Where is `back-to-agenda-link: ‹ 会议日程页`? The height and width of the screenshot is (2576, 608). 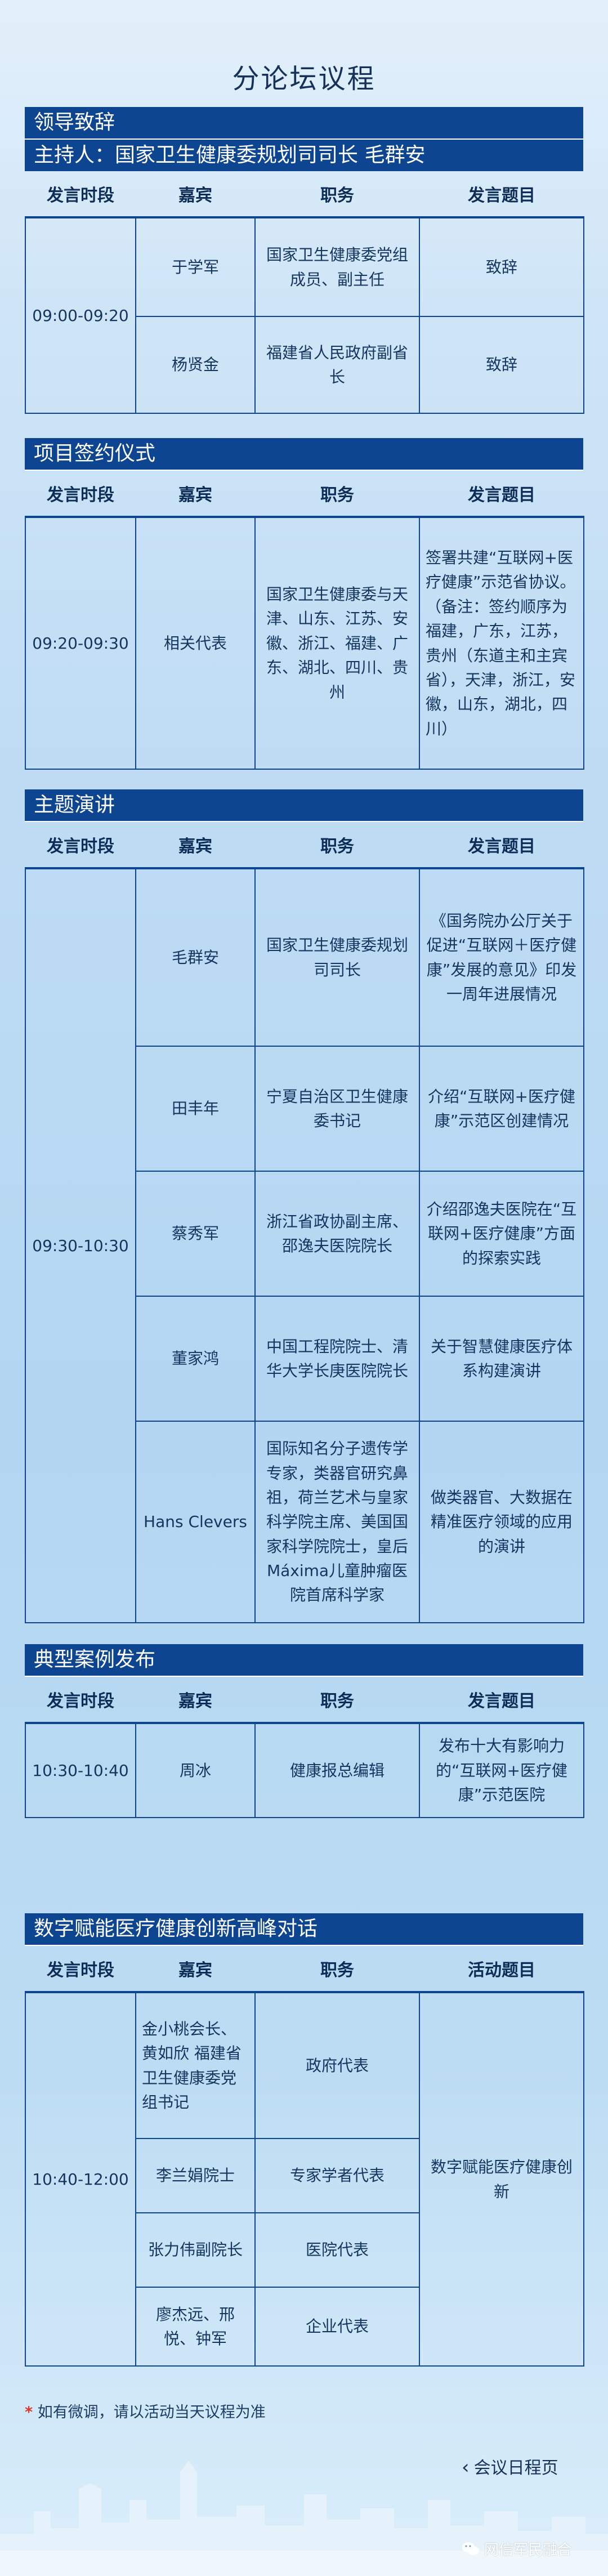
back-to-agenda-link: ‹ 会议日程页 is located at coordinates (510, 2466).